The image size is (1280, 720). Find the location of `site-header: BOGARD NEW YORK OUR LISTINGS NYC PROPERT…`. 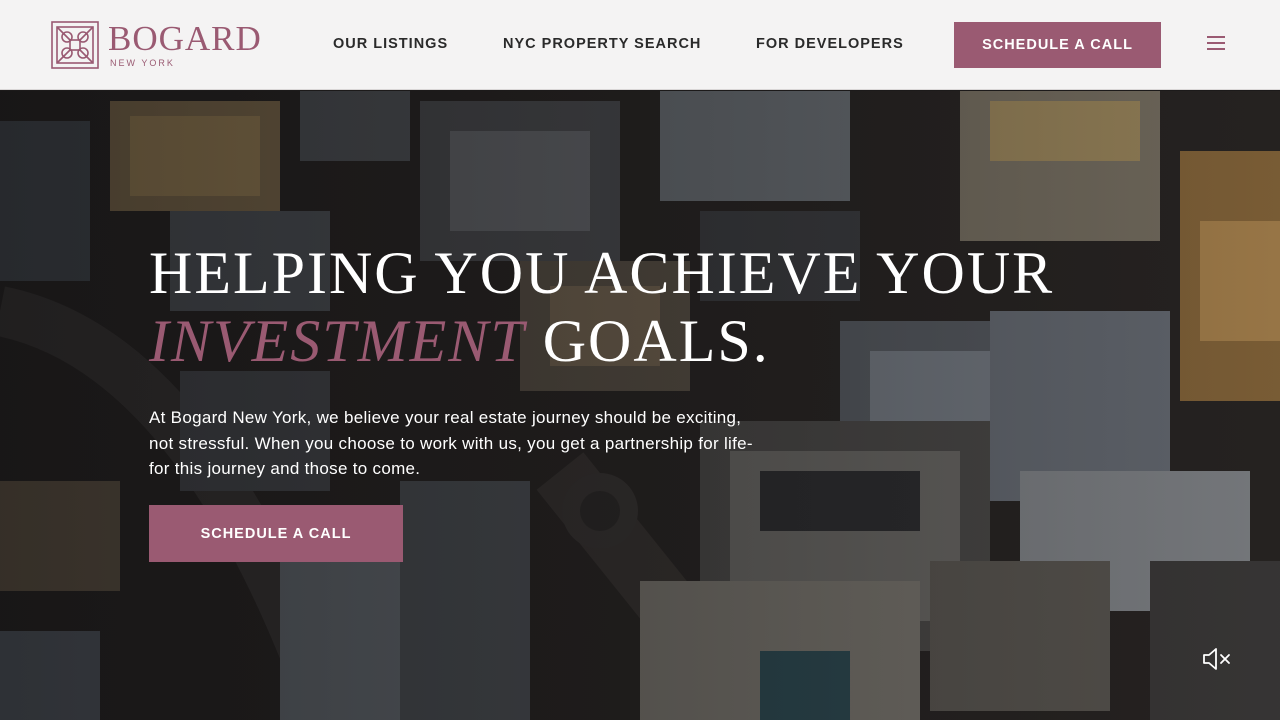

site-header: BOGARD NEW YORK OUR LISTINGS NYC PROPERT… is located at coordinates (640, 45).